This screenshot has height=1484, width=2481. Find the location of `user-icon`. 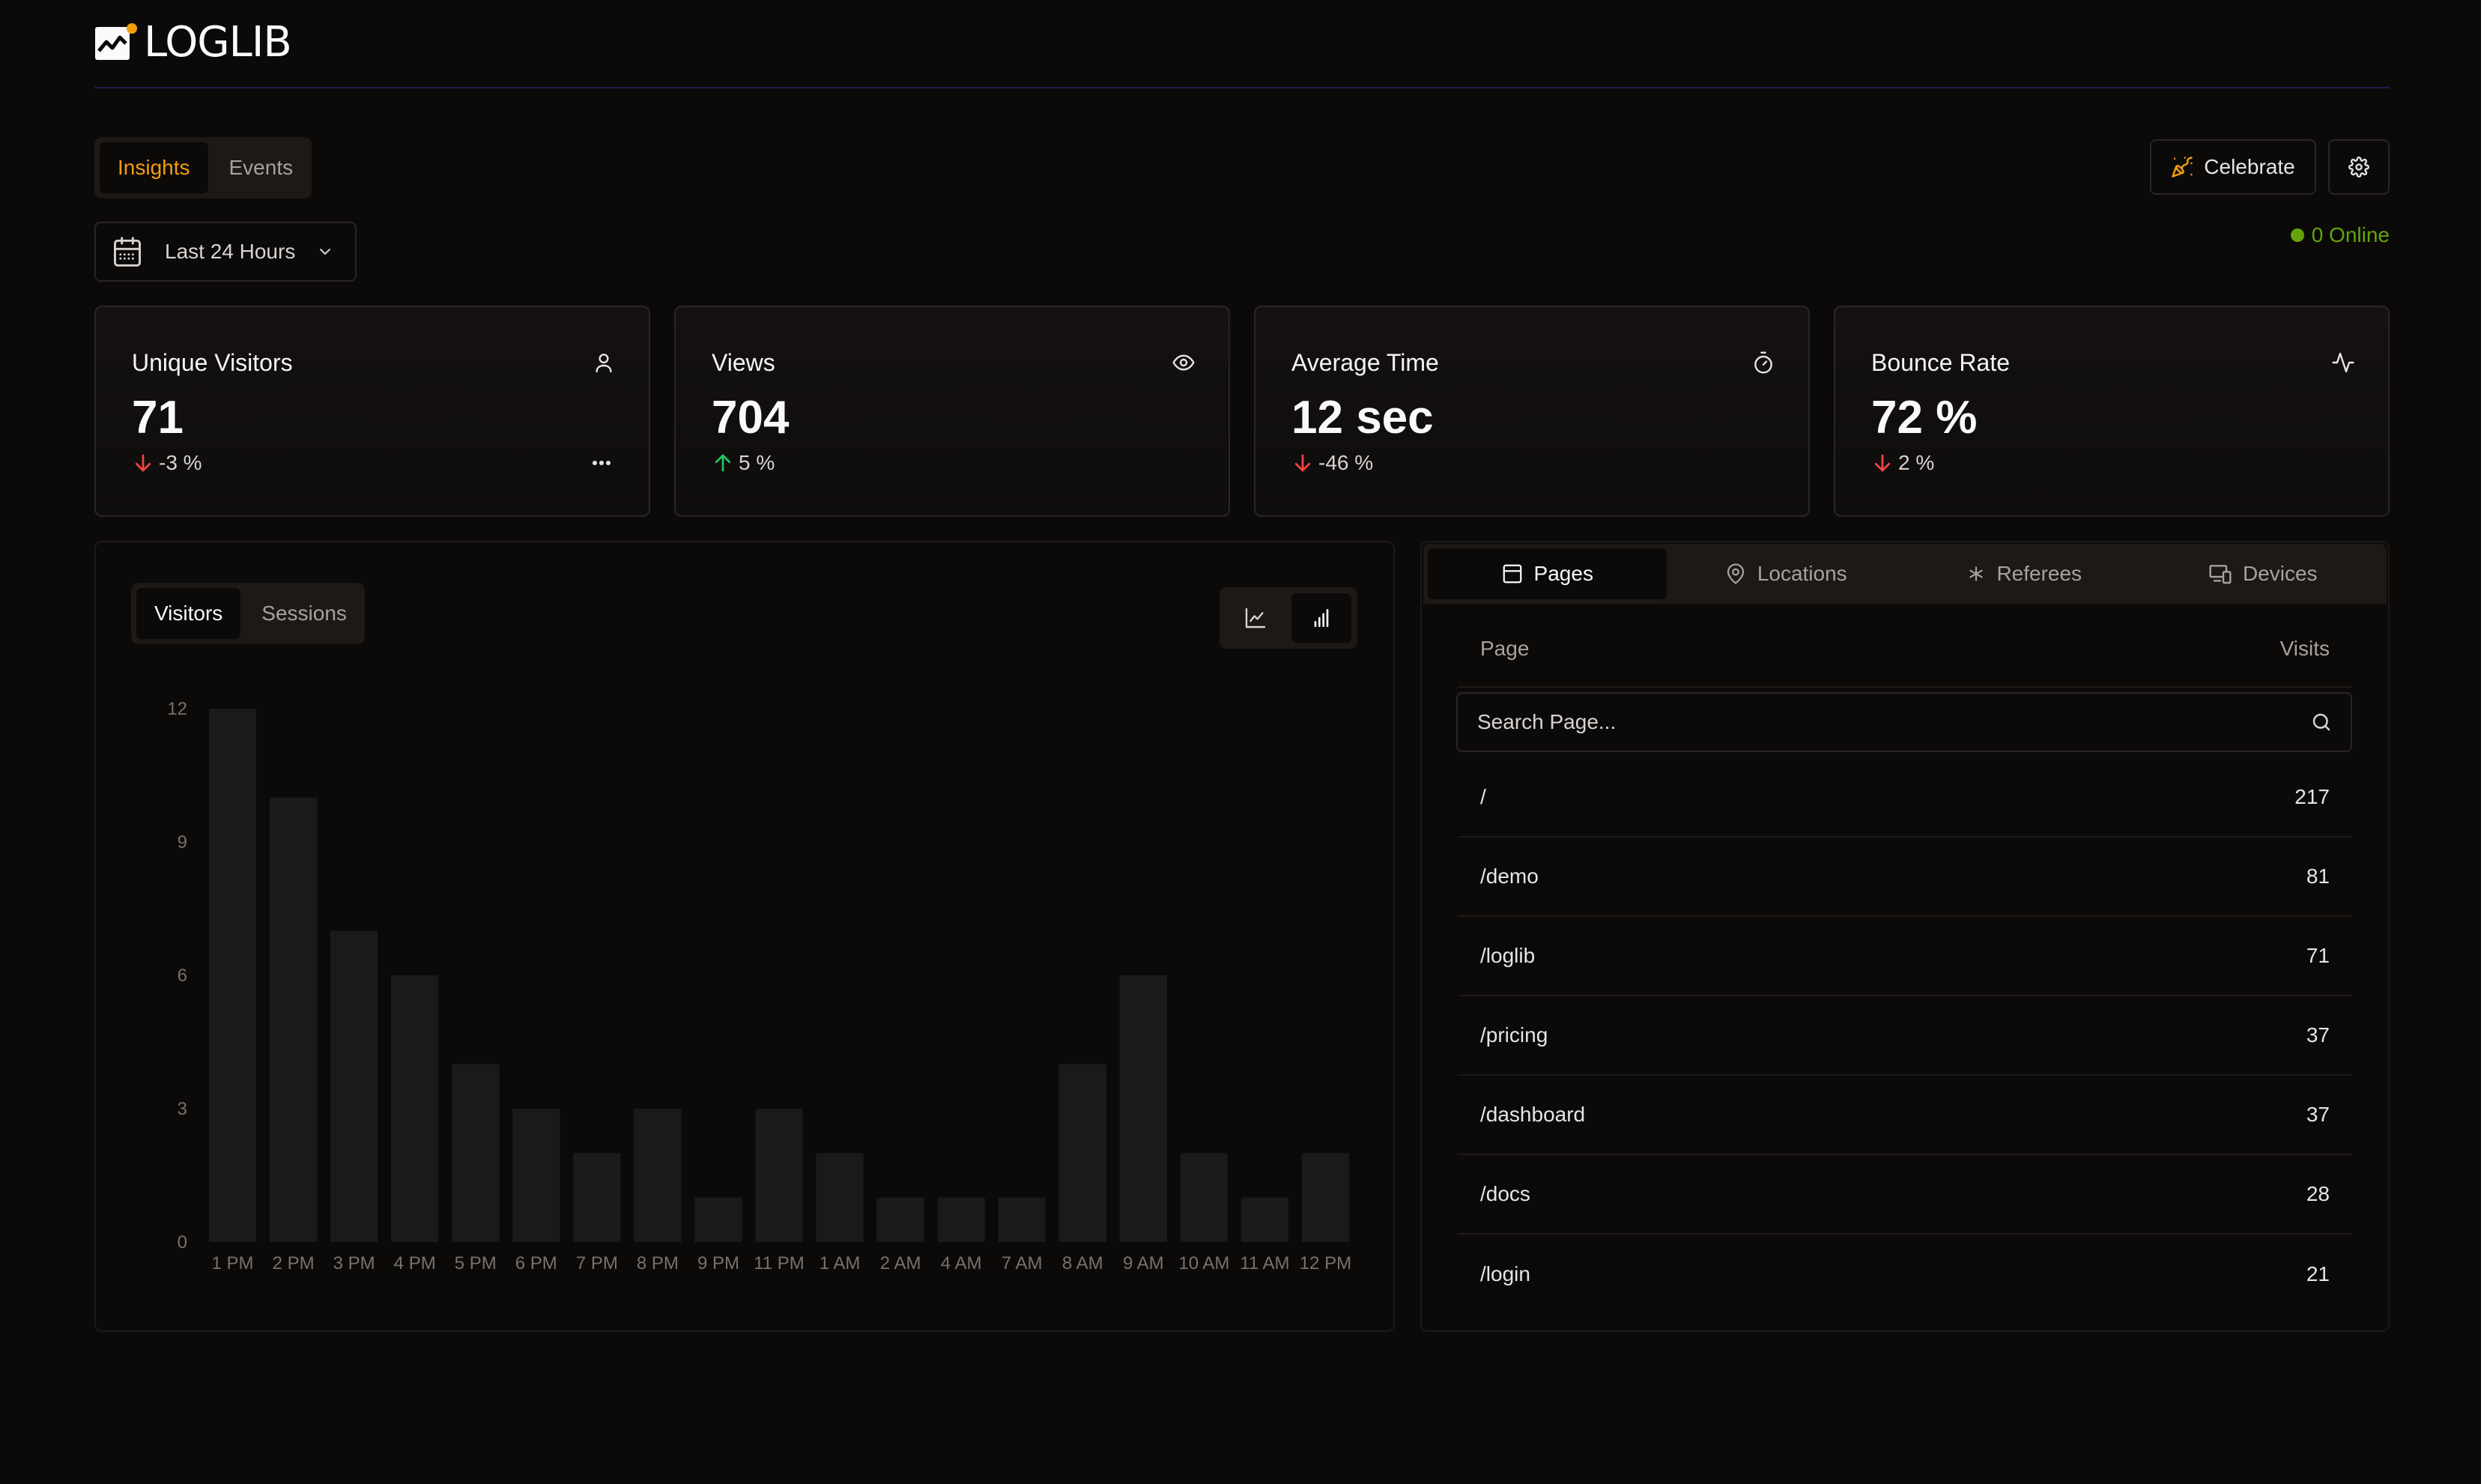

user-icon is located at coordinates (604, 363).